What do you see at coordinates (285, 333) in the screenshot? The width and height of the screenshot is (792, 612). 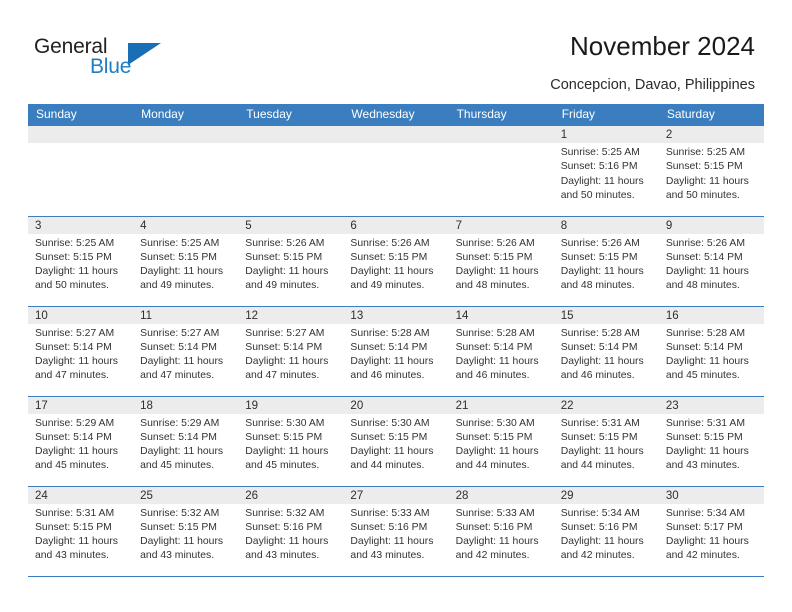 I see `day-detail-line: Sunrise: 5:27 AM` at bounding box center [285, 333].